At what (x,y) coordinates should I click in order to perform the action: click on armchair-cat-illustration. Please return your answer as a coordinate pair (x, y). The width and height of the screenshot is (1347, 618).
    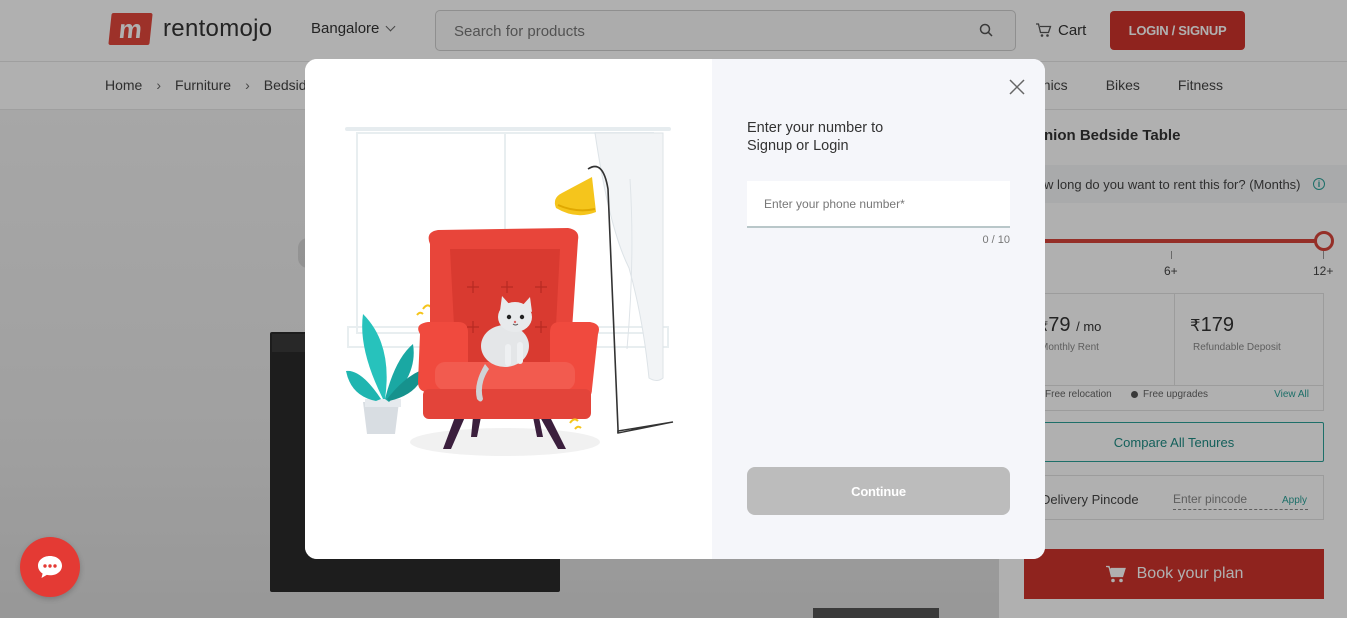
    Looking at the image, I should click on (509, 291).